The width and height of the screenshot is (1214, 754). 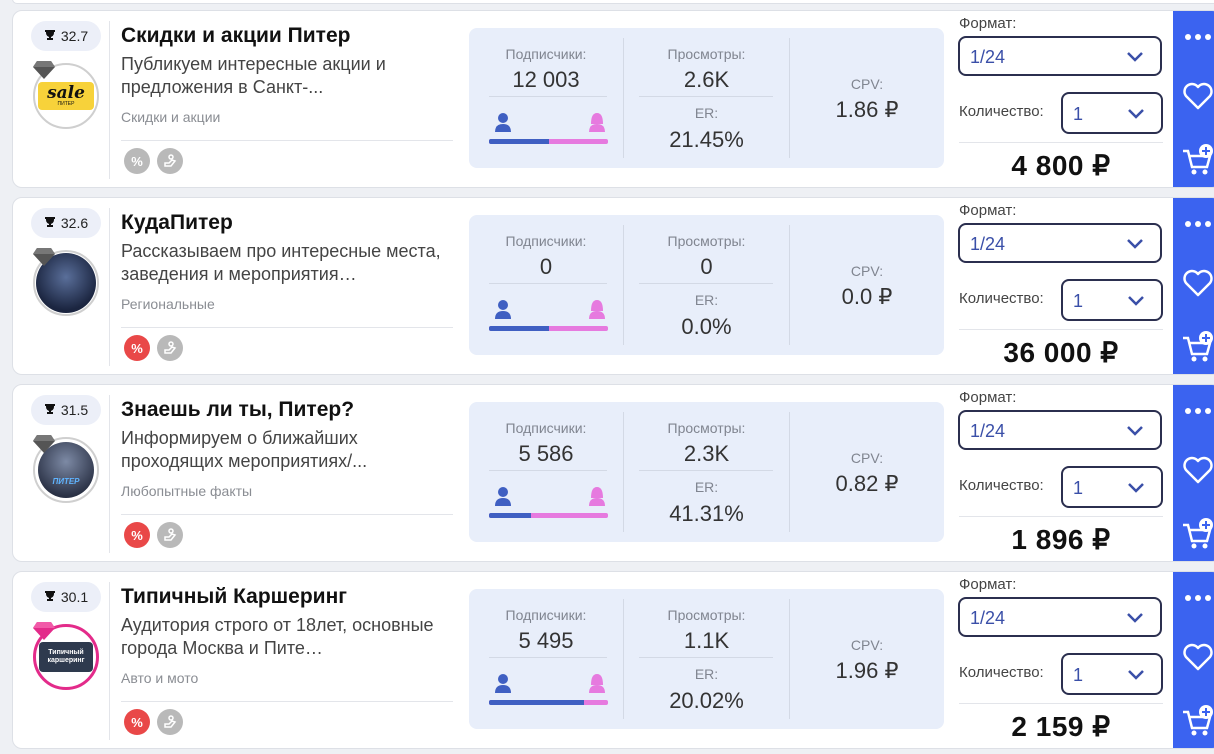 What do you see at coordinates (66, 104) in the screenshot?
I see `avatar-logo-subtext: ПИТЕР` at bounding box center [66, 104].